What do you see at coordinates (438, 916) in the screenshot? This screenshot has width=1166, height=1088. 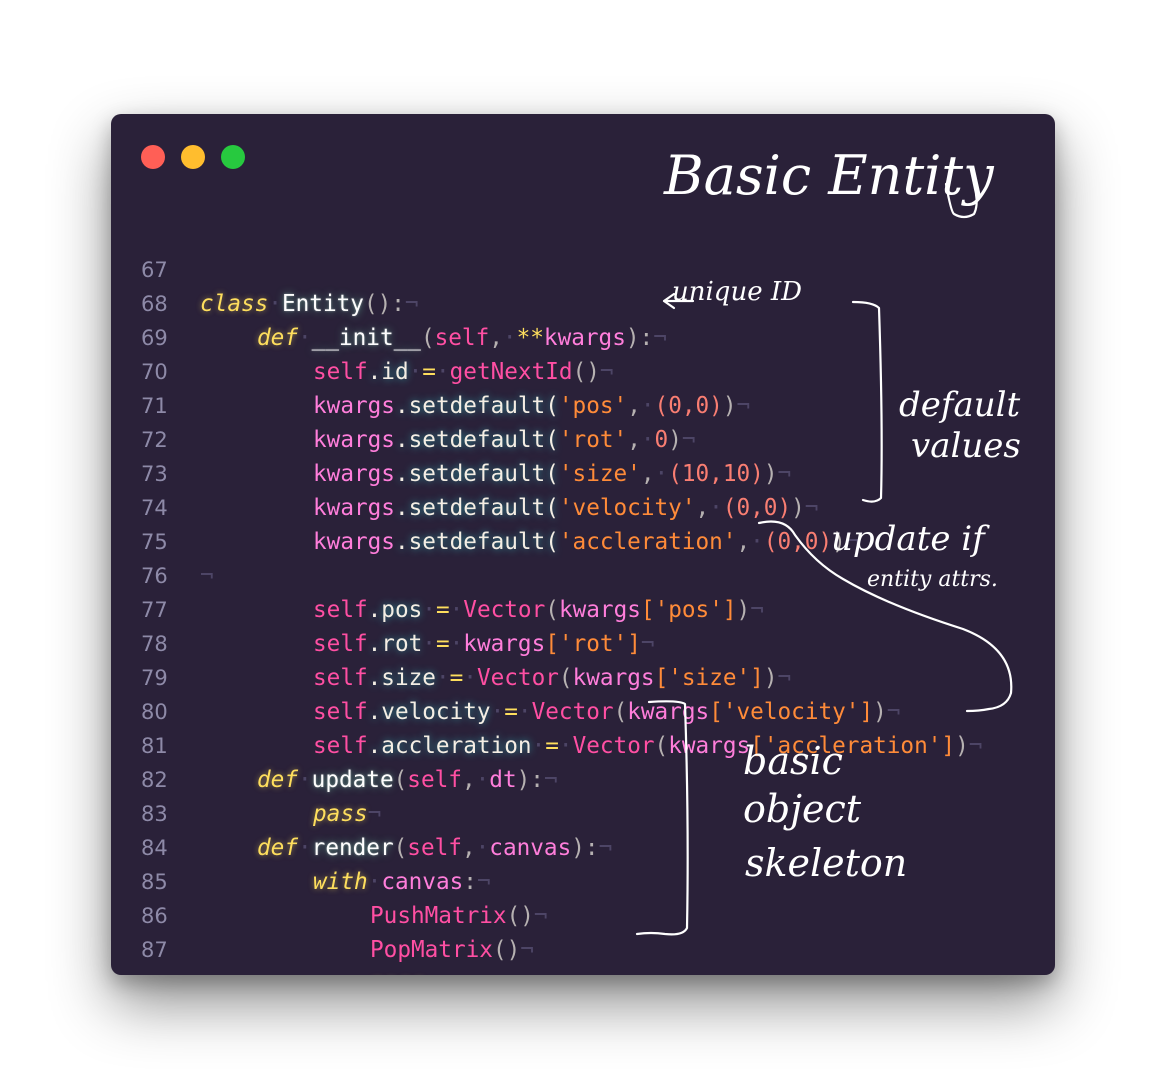 I see `function-call: PushMatrix` at bounding box center [438, 916].